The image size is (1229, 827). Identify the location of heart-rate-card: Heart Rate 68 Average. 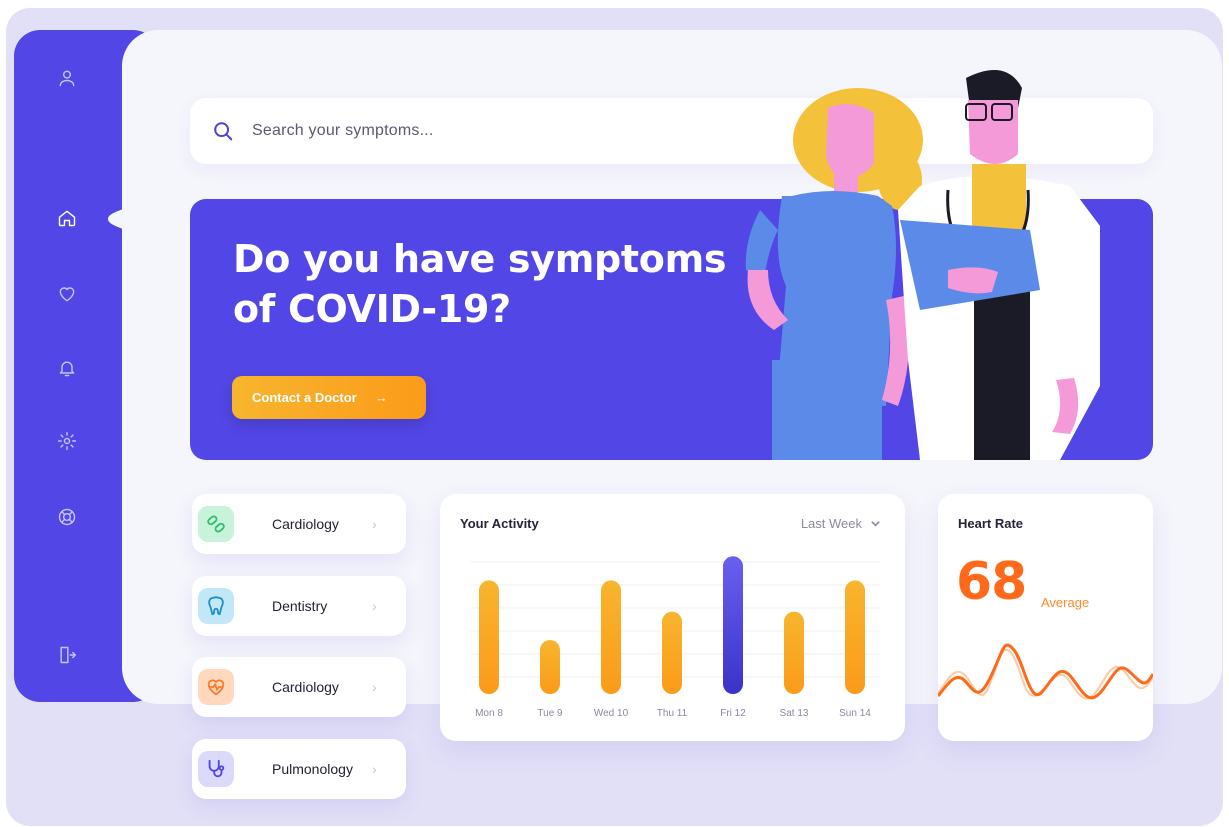
(1045, 617).